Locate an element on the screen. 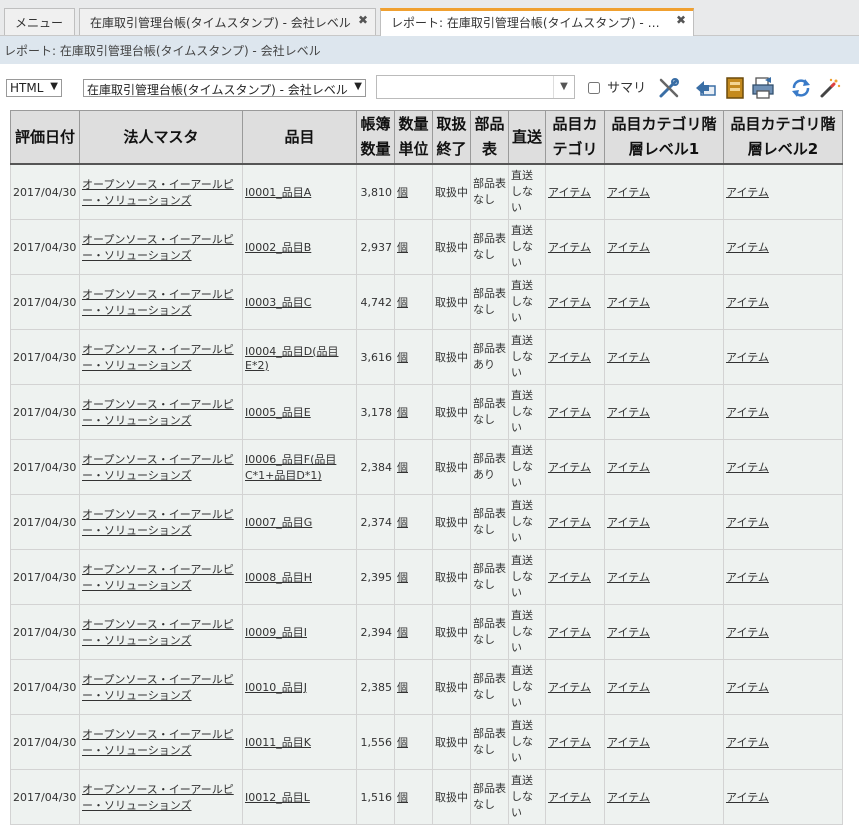 Image resolution: width=859 pixels, height=831 pixels. tab-menu: メニュー is located at coordinates (39, 21).